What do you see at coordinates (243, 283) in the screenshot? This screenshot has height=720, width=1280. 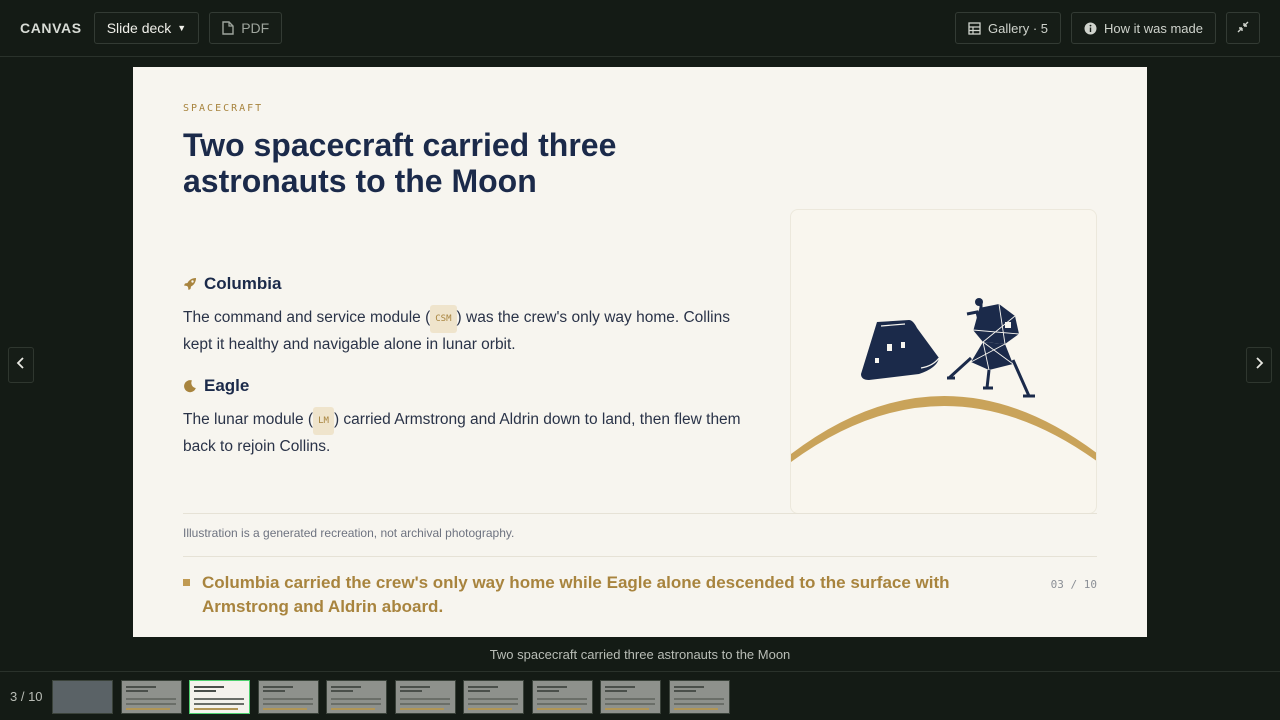 I see `section-heading: Columbia` at bounding box center [243, 283].